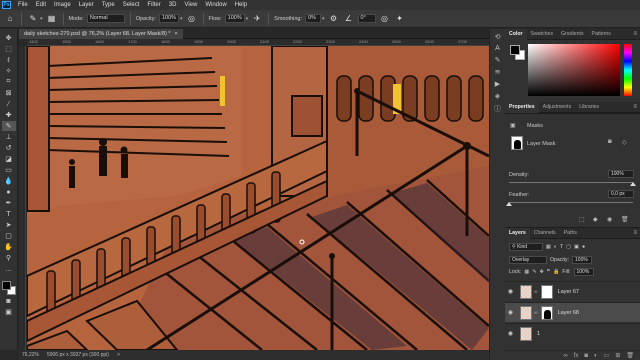  What do you see at coordinates (334, 19) in the screenshot?
I see `smoothing-settings-icon: ⚙` at bounding box center [334, 19].